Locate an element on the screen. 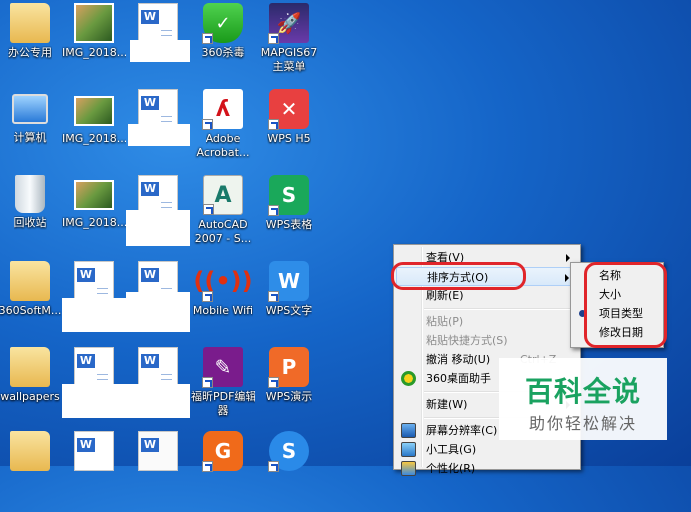  menu-item-paste: 粘贴(P) is located at coordinates (487, 321).